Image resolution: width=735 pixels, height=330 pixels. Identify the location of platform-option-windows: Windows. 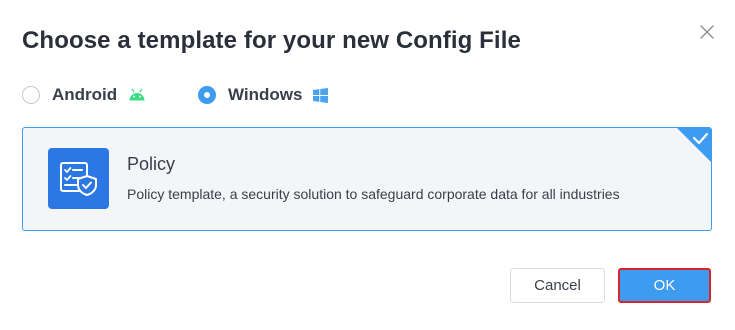
(263, 95).